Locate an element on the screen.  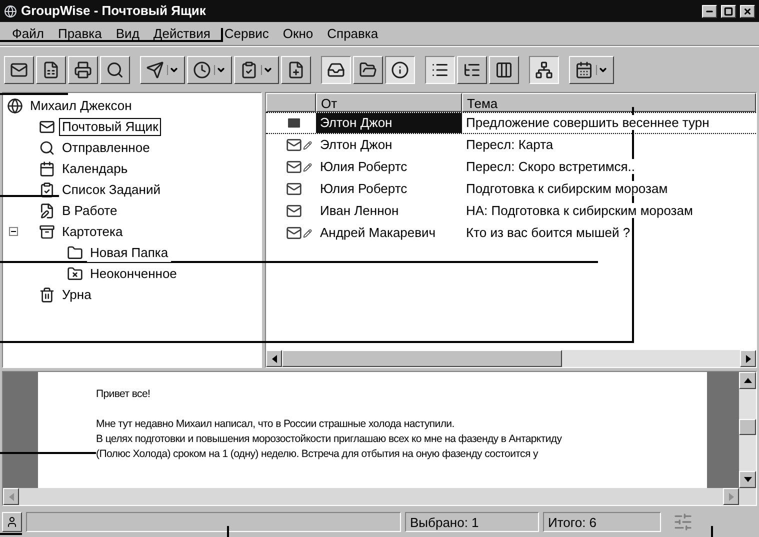
collapse-toggle is located at coordinates (13, 231).